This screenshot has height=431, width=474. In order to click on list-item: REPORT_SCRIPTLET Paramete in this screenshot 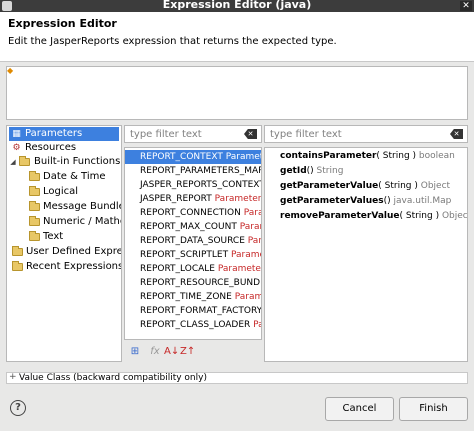, I will do `click(193, 255)`.